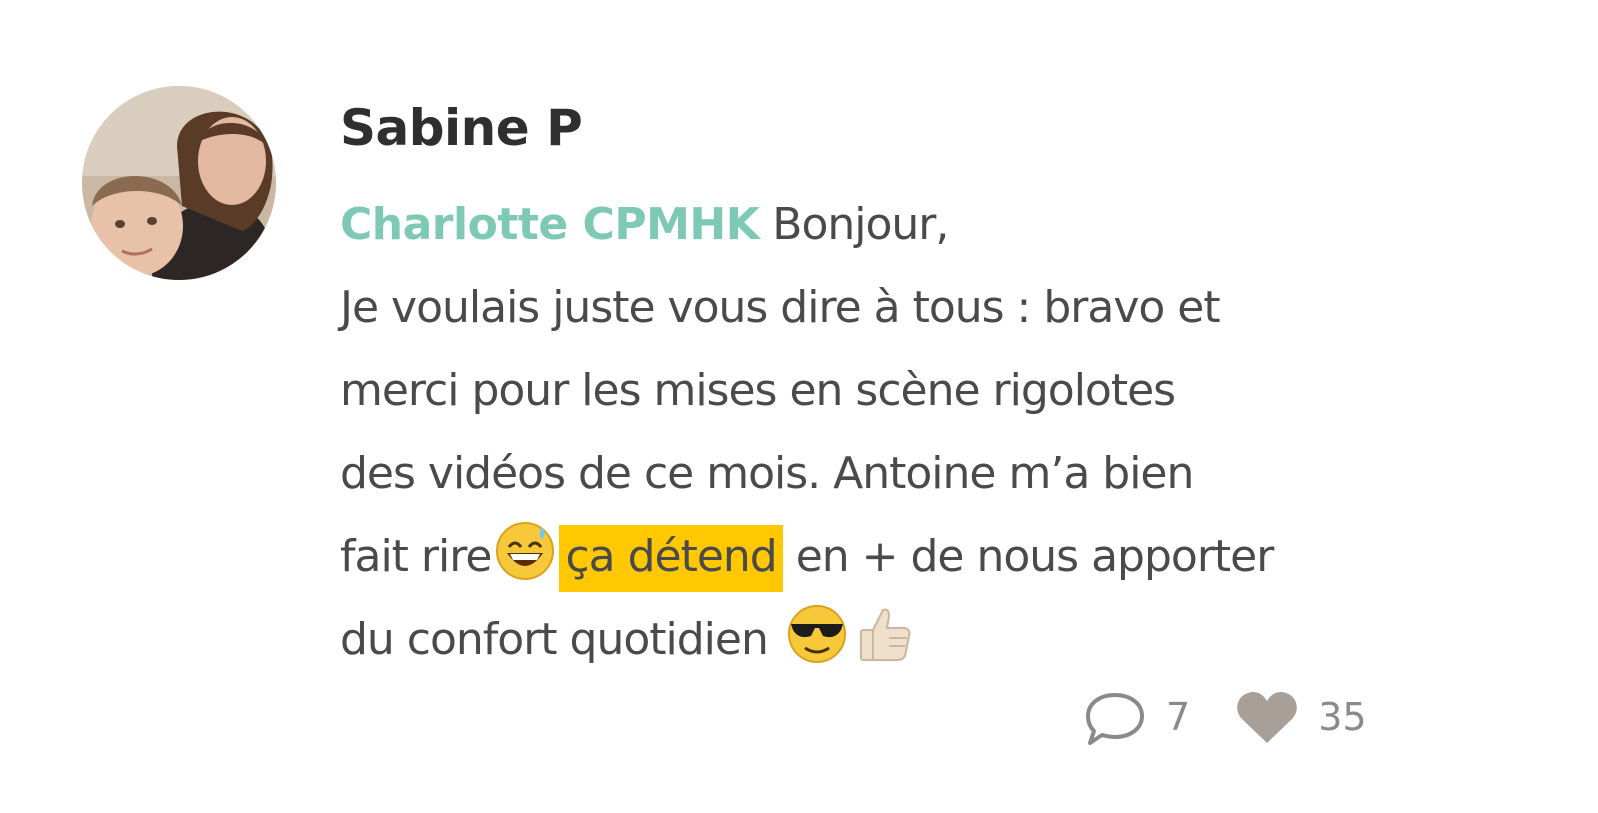 The width and height of the screenshot is (1598, 813). I want to click on comment-line-4: des vidéos de ce mois. Antoine m’a bien, so click(767, 473).